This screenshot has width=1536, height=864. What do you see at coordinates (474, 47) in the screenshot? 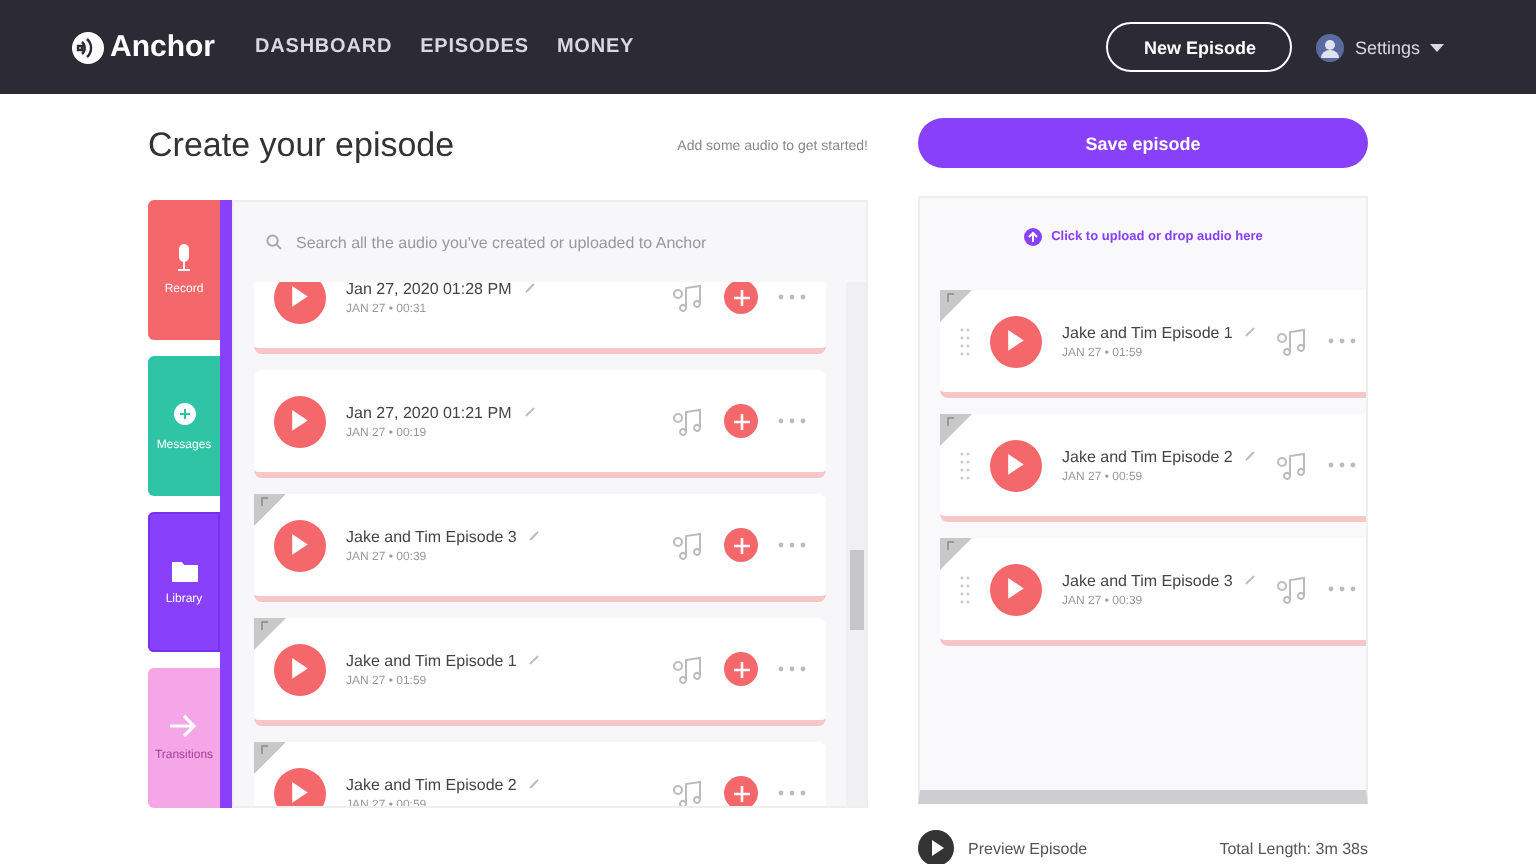
I see `nav-link: EPISODES` at bounding box center [474, 47].